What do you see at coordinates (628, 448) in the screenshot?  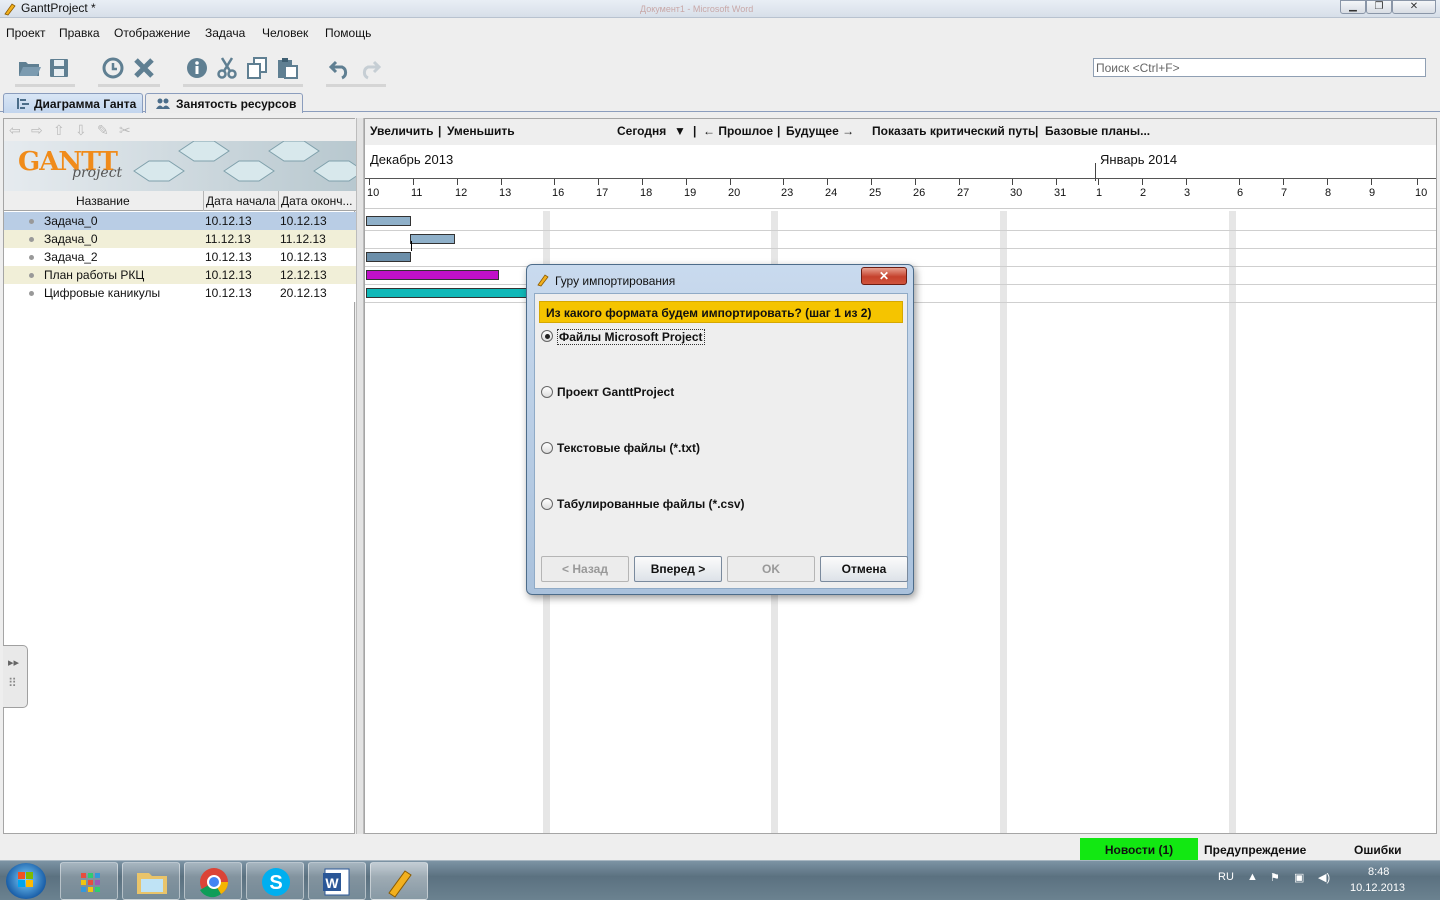 I see `format-radio-label: Текстовые файлы (*.txt)` at bounding box center [628, 448].